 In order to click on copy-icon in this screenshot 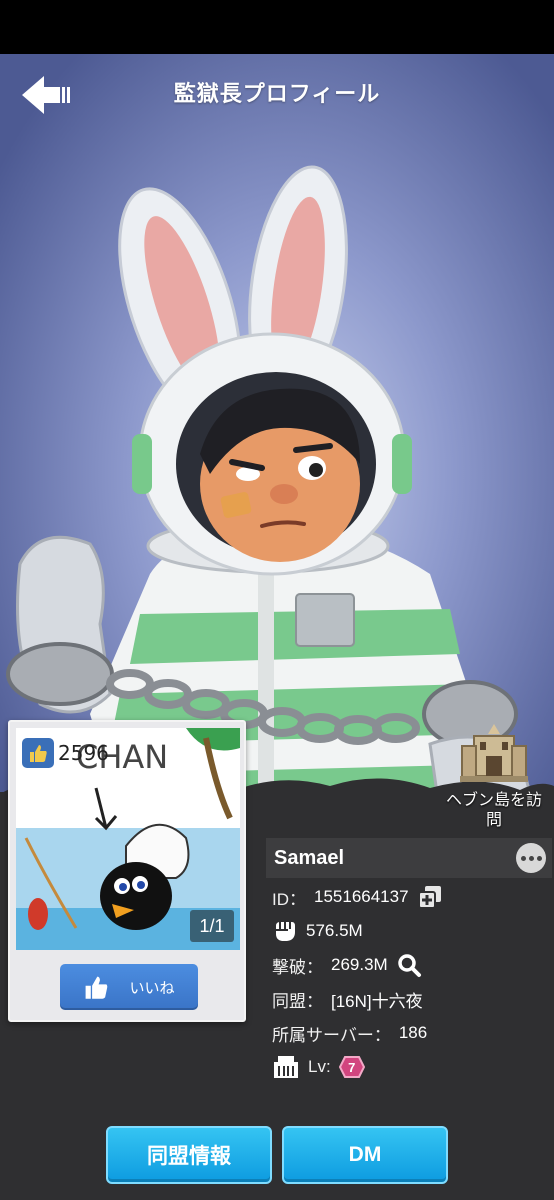, I will do `click(430, 897)`.